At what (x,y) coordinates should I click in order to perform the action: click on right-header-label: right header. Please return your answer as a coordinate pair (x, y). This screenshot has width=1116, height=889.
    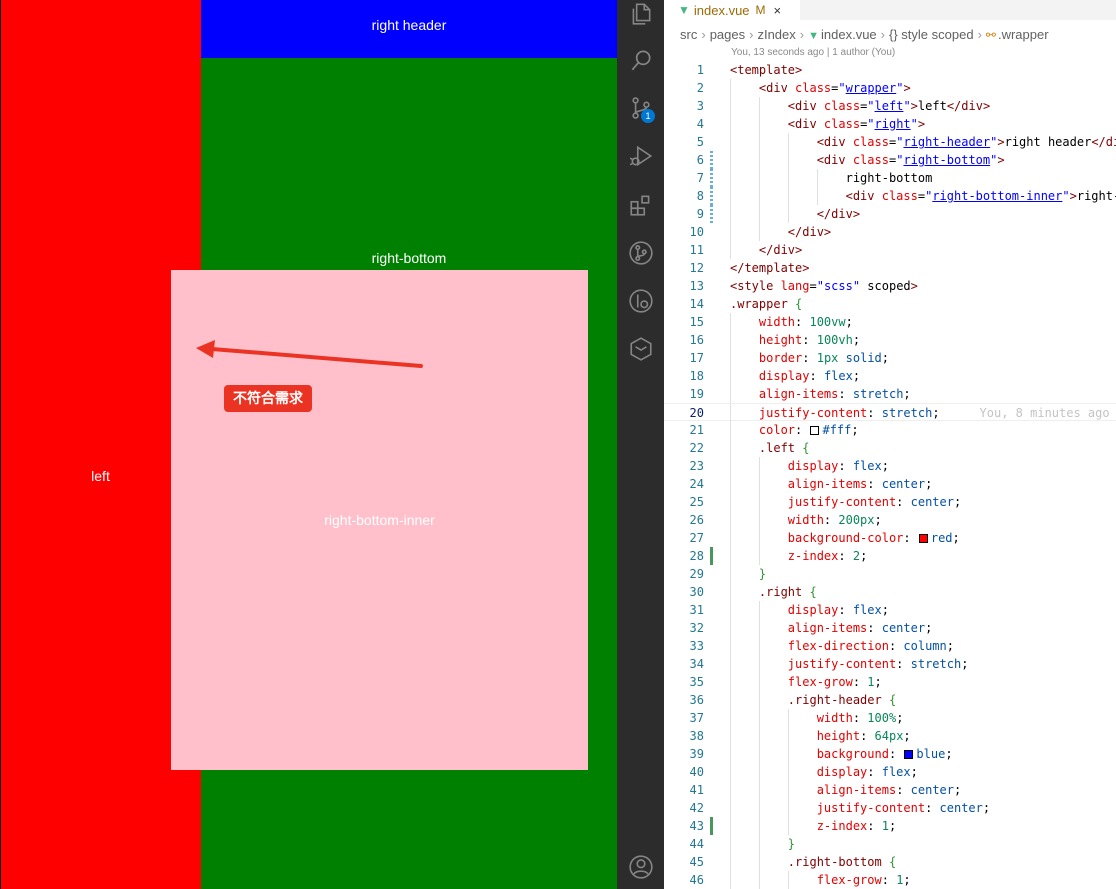
    Looking at the image, I should click on (409, 25).